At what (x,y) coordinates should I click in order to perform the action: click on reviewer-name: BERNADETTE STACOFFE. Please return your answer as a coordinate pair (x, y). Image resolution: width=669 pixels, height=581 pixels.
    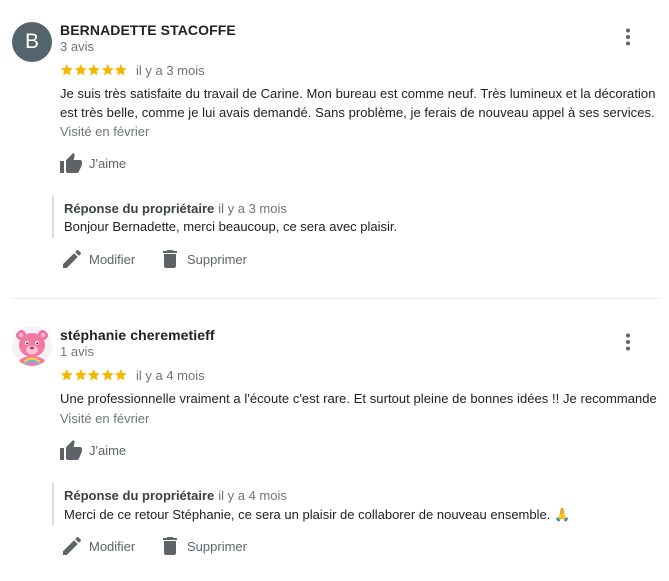
    Looking at the image, I should click on (148, 30).